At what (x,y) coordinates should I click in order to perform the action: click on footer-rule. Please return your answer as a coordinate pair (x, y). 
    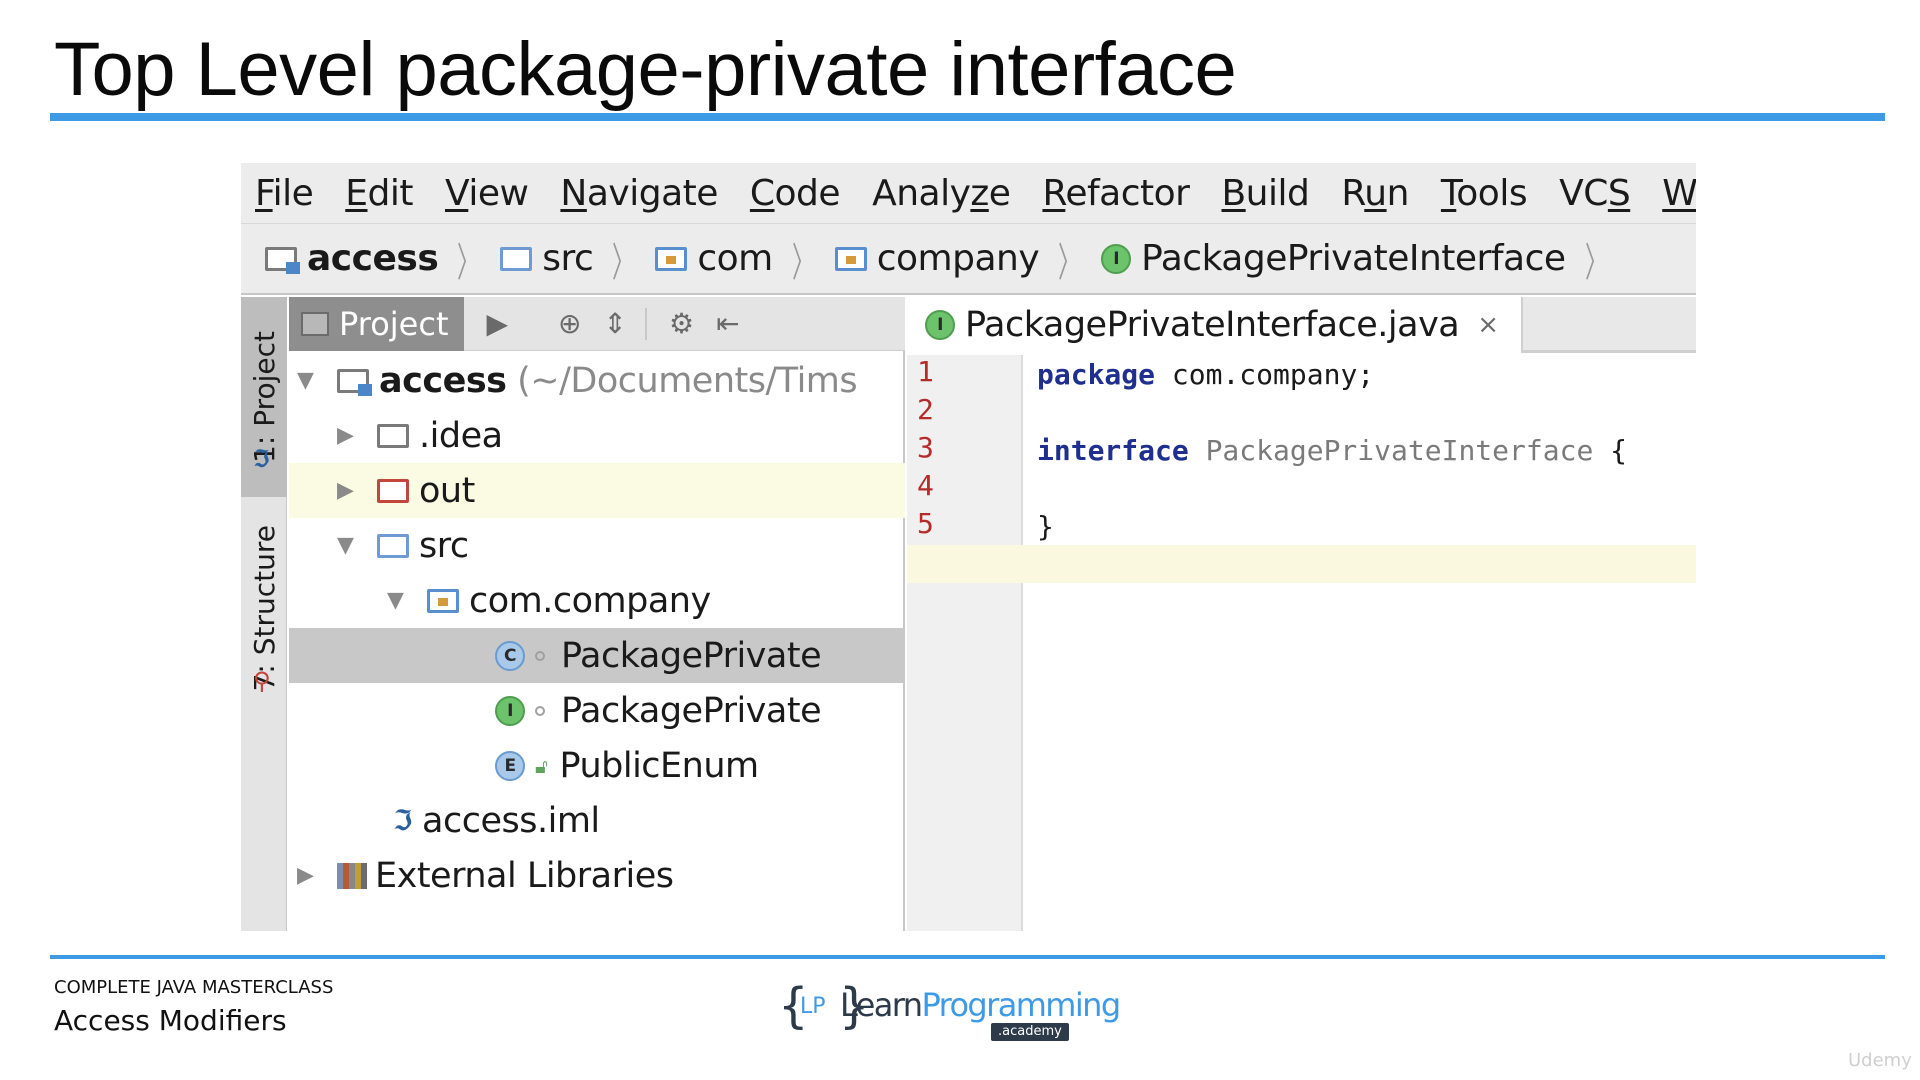
    Looking at the image, I should click on (967, 957).